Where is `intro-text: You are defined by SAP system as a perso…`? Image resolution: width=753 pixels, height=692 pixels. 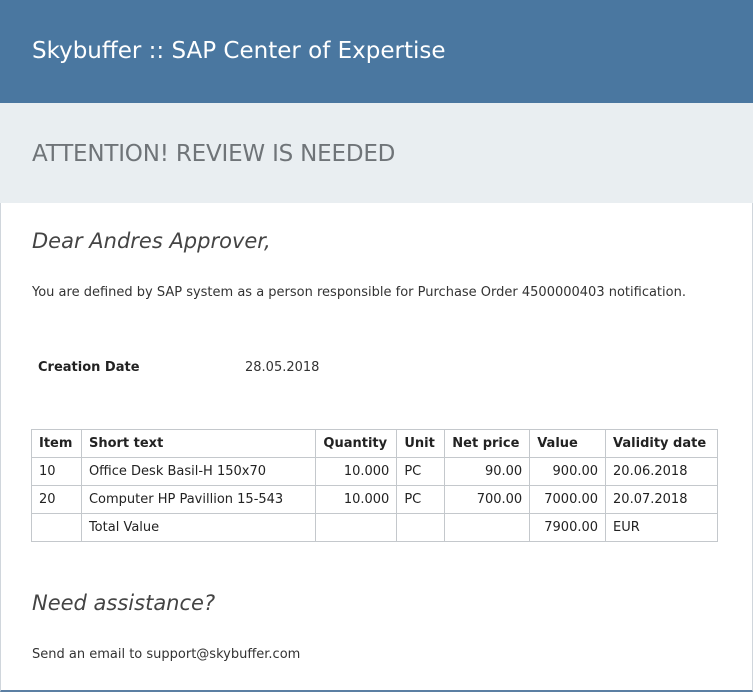 intro-text: You are defined by SAP system as a perso… is located at coordinates (359, 292).